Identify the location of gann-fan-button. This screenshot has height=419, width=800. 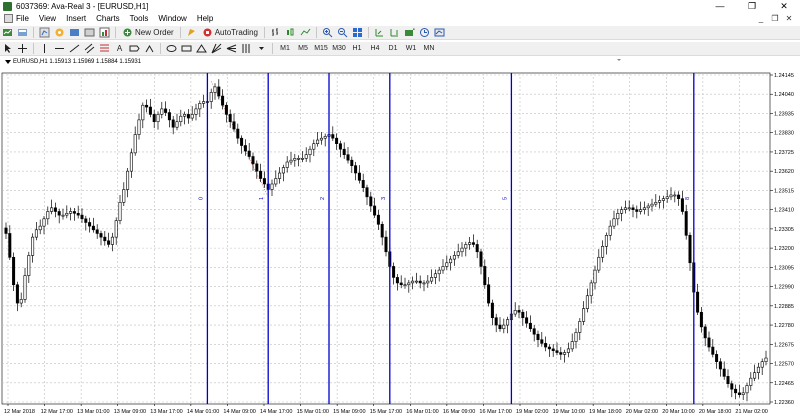
(216, 49).